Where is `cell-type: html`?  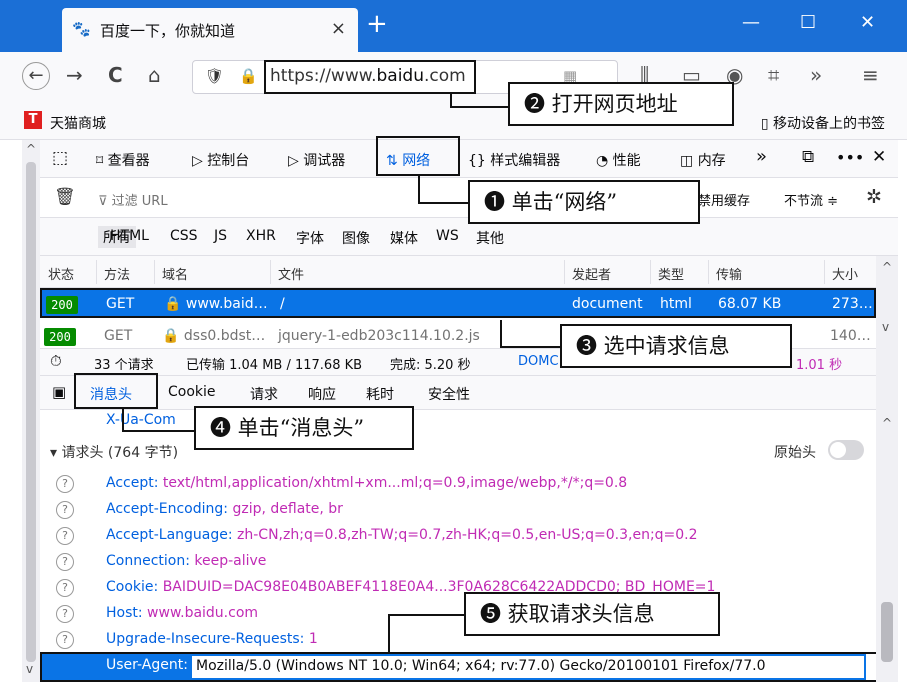 cell-type: html is located at coordinates (676, 304).